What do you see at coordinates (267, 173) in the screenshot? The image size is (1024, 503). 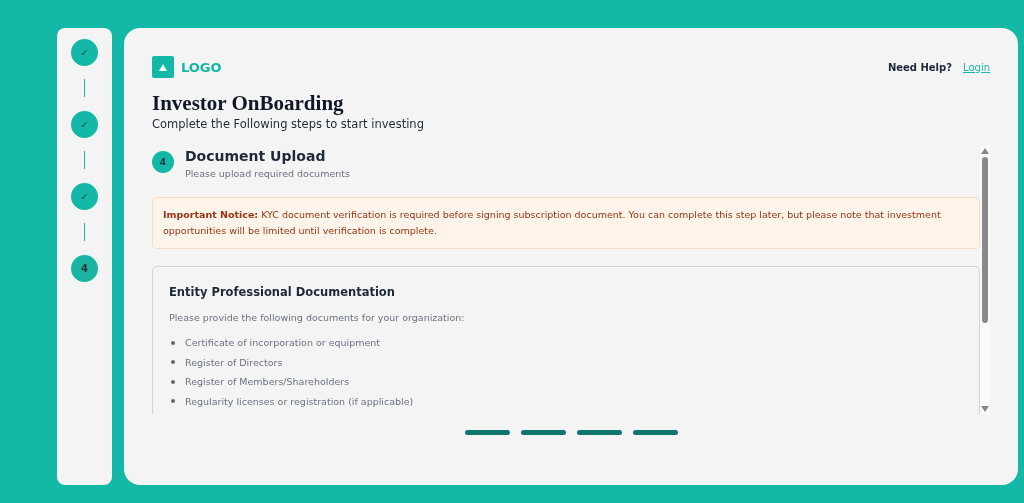 I see `step-description: Please upload required documents` at bounding box center [267, 173].